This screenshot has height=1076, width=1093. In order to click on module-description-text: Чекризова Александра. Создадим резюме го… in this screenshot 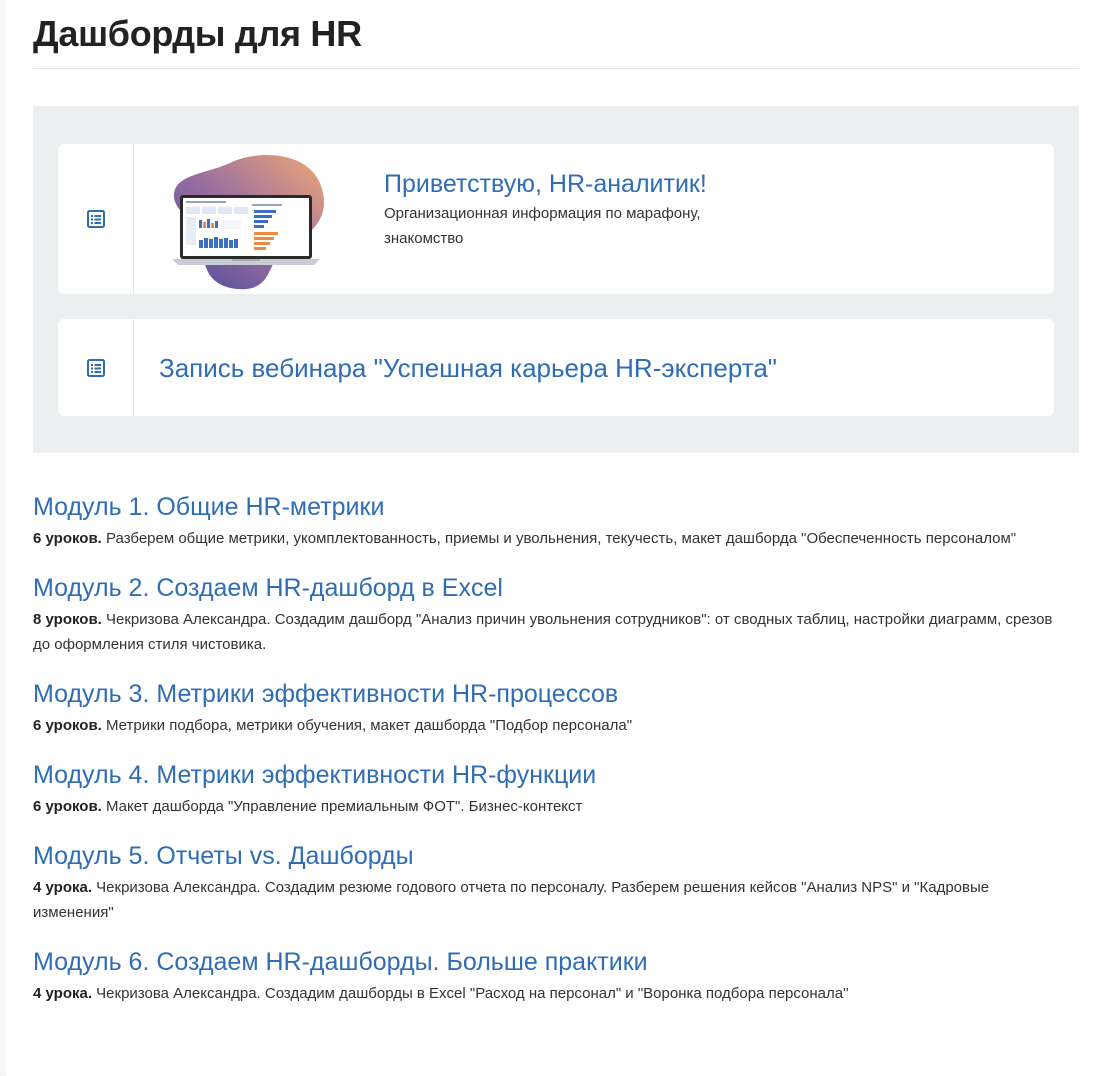, I will do `click(511, 900)`.